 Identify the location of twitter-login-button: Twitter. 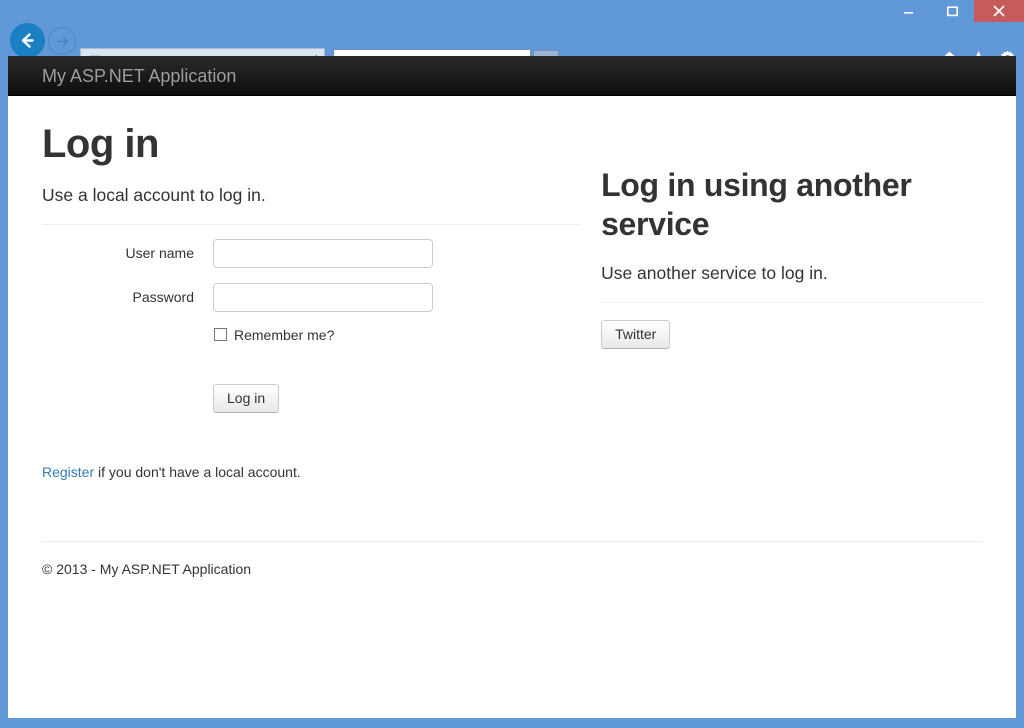
(636, 334).